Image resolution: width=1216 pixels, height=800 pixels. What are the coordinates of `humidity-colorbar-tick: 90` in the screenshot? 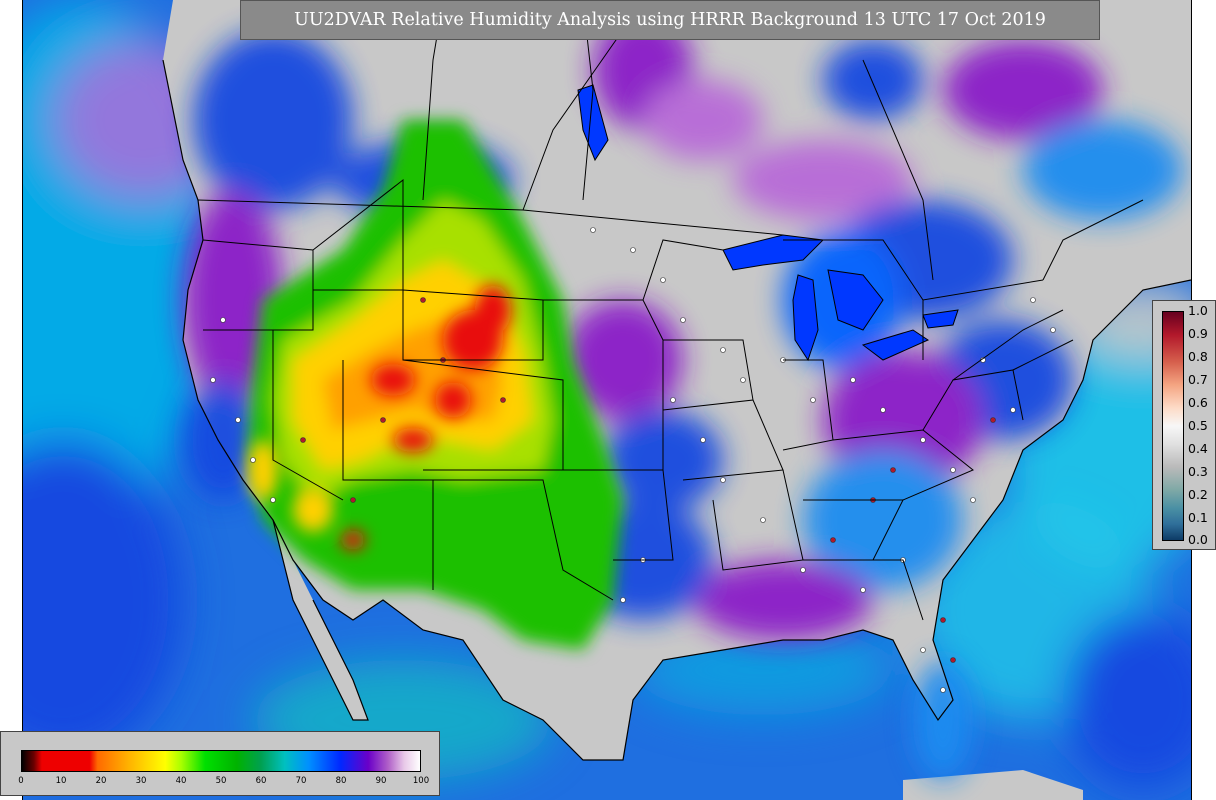 It's located at (381, 781).